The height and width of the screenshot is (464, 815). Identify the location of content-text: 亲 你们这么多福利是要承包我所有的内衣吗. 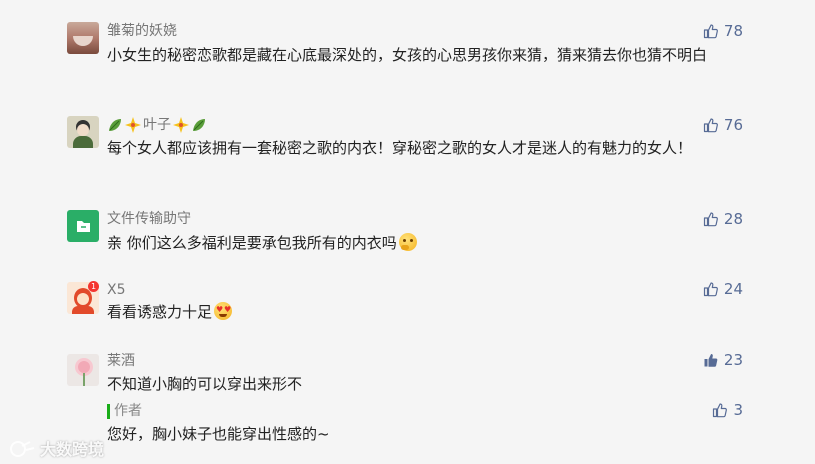
(252, 243).